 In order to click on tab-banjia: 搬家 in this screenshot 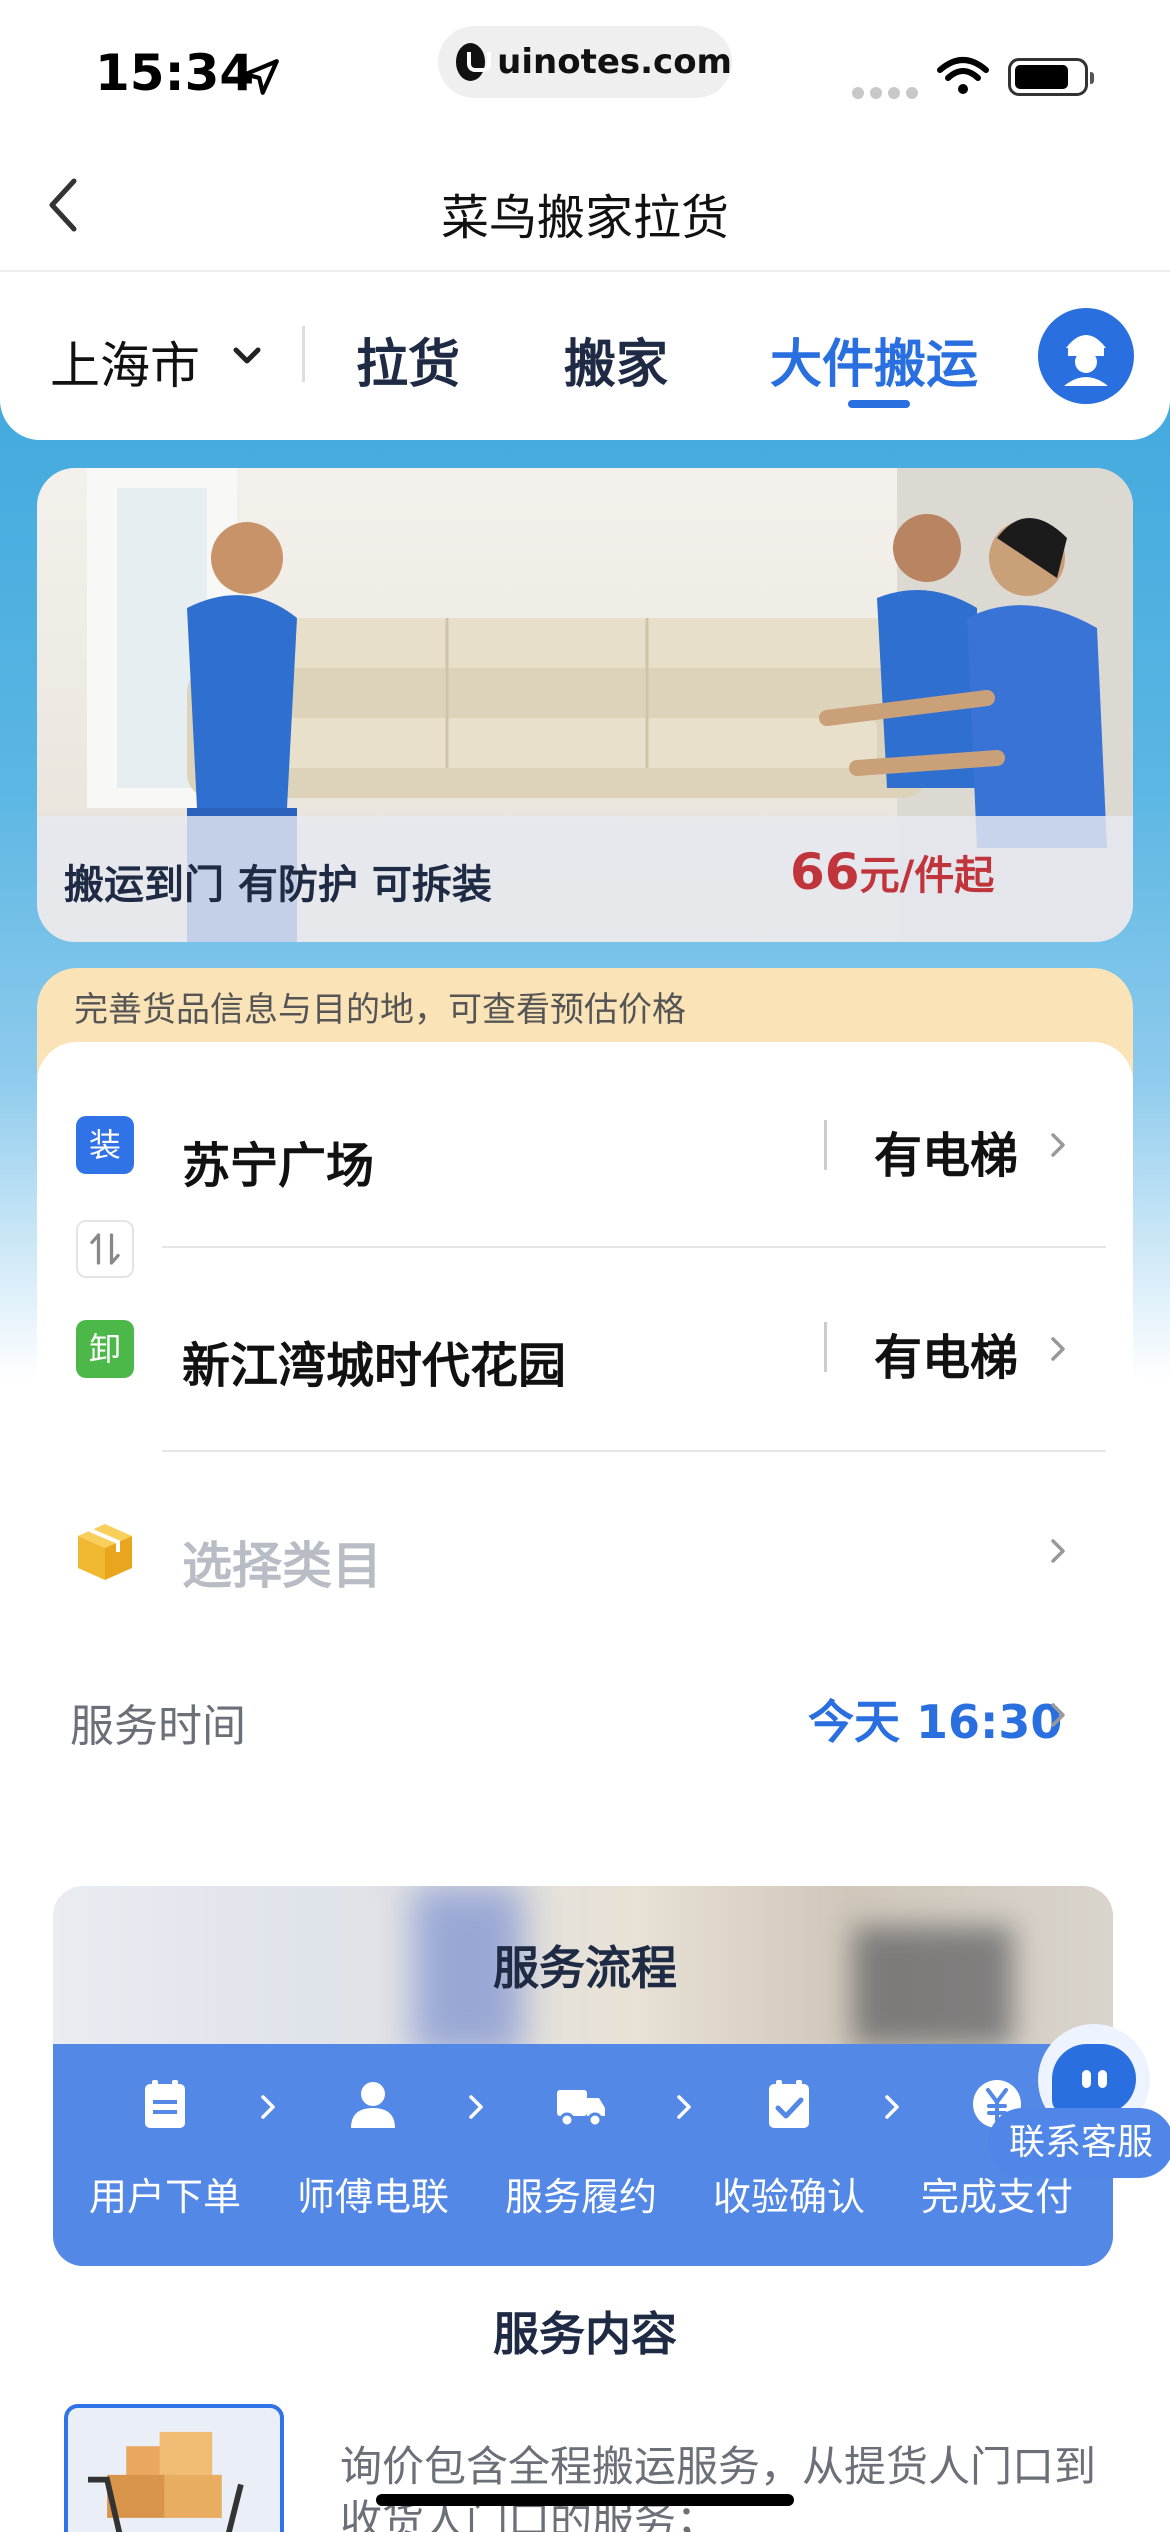, I will do `click(616, 359)`.